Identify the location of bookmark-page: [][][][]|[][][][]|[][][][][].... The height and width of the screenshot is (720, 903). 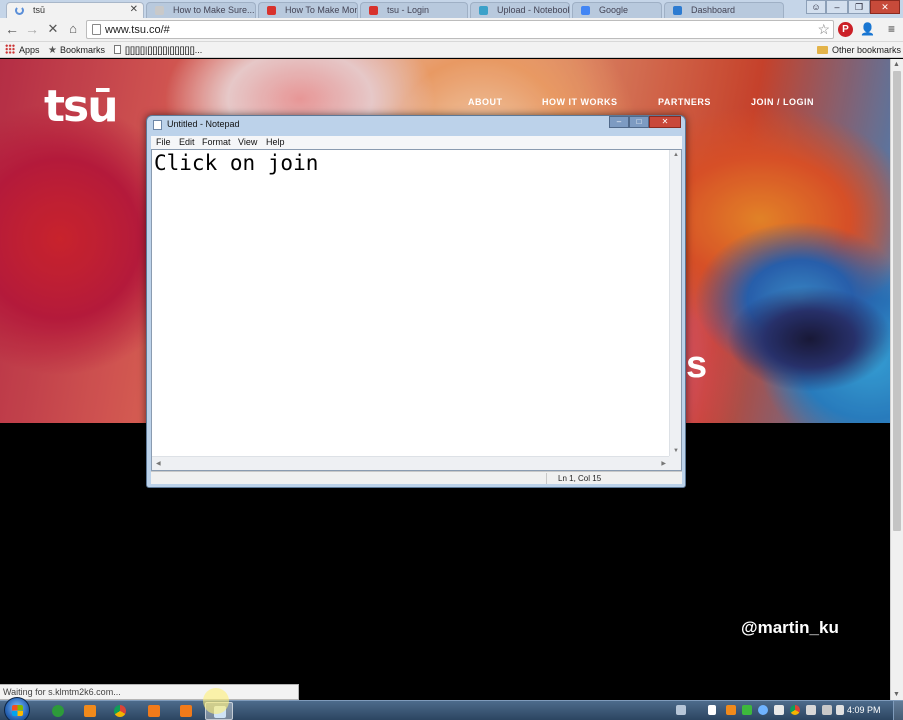
(158, 50).